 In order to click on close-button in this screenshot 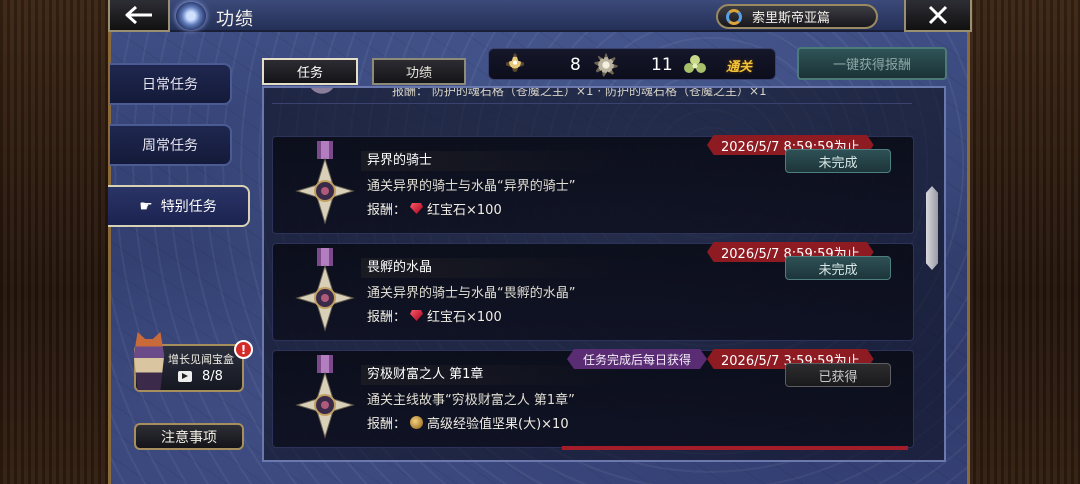, I will do `click(938, 16)`.